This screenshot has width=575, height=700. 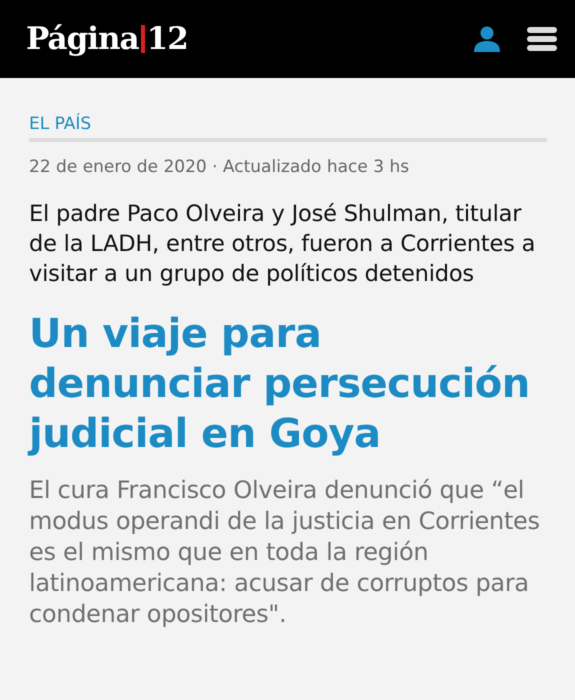 What do you see at coordinates (282, 244) in the screenshot?
I see `article-subtitle: El padre Paco Olveira y José Shulman, titular de la LADH, entre otros, fueron a Corrientes a visitar a un grupo de políticos detenidos` at bounding box center [282, 244].